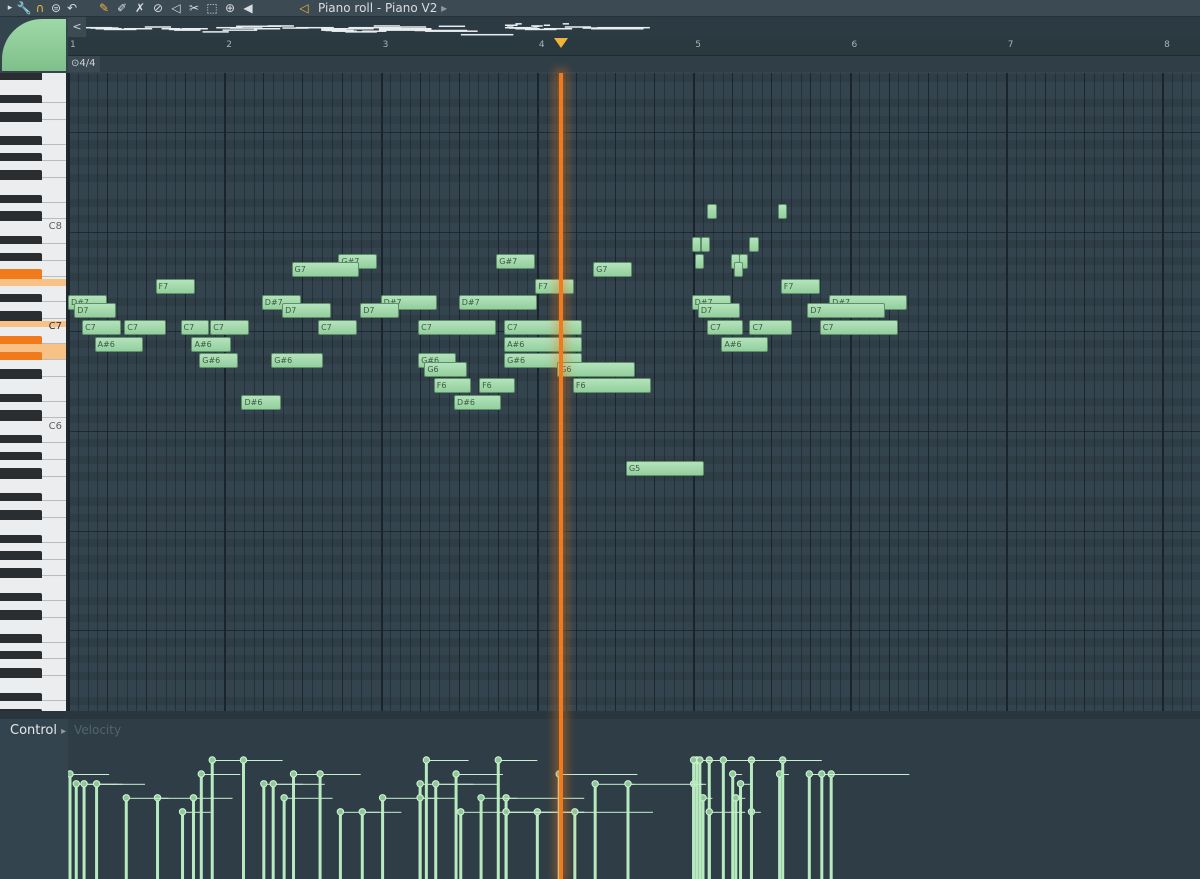 The image size is (1200, 879). I want to click on delete-icon: ✗, so click(140, 8).